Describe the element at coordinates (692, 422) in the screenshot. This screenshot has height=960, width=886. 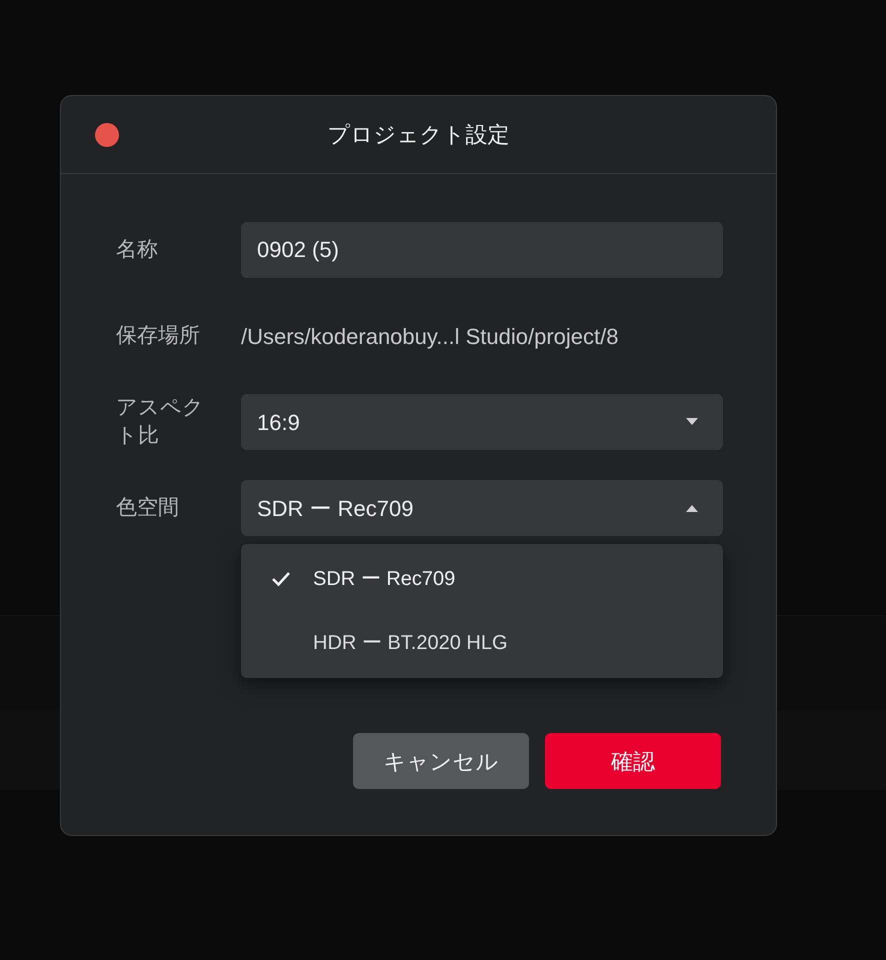
I see `caret-down-icon` at that location.